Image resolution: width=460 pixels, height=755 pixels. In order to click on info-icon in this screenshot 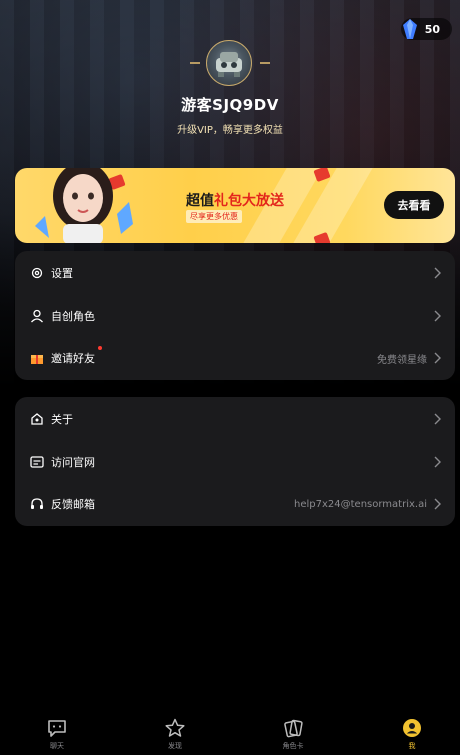, I will do `click(37, 419)`.